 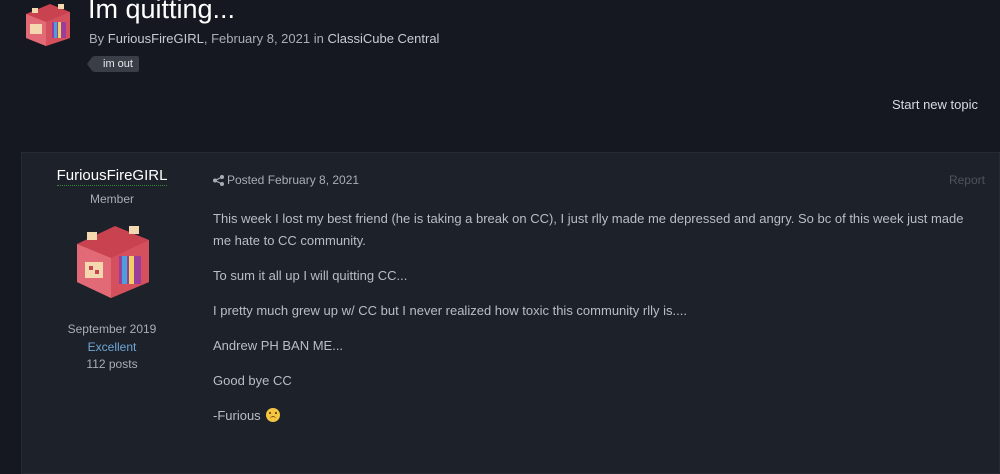 What do you see at coordinates (383, 38) in the screenshot?
I see `forum-link: ClassiCube Central` at bounding box center [383, 38].